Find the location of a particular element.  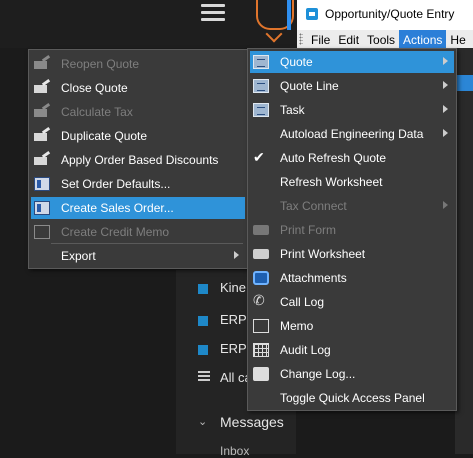

menu-item-label: Attachments is located at coordinates (313, 278).